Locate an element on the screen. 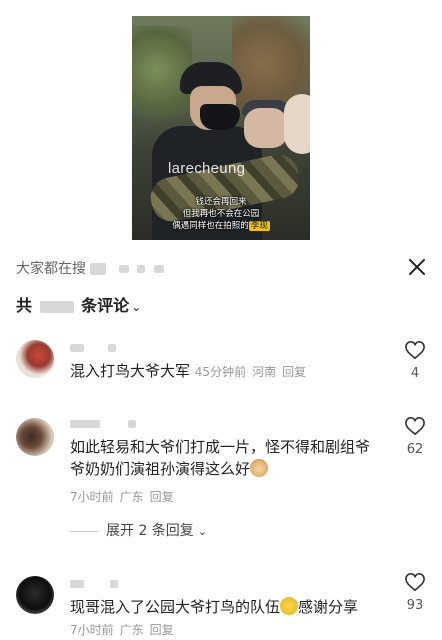 The width and height of the screenshot is (442, 640). comment-body: 混入打鸟大爷大军 is located at coordinates (130, 371).